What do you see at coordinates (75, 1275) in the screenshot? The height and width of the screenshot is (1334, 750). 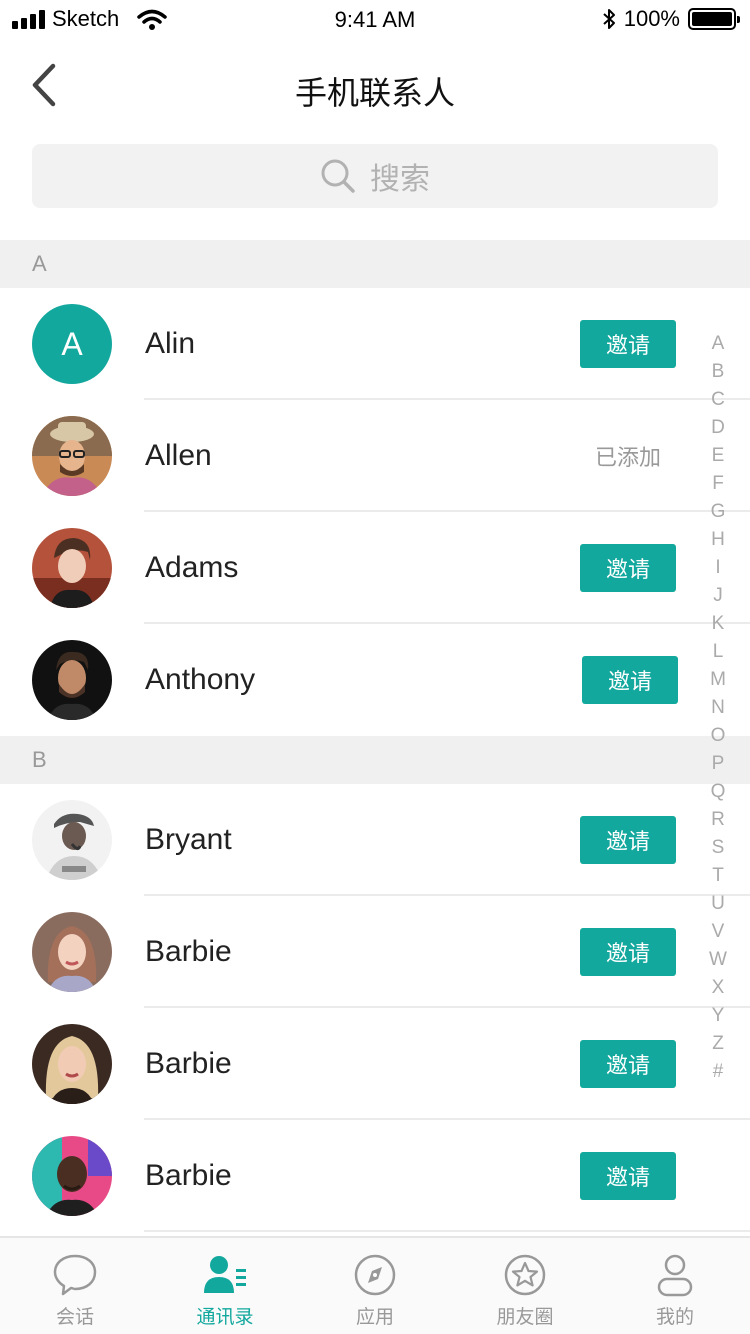 I see `chat-bubble-icon` at bounding box center [75, 1275].